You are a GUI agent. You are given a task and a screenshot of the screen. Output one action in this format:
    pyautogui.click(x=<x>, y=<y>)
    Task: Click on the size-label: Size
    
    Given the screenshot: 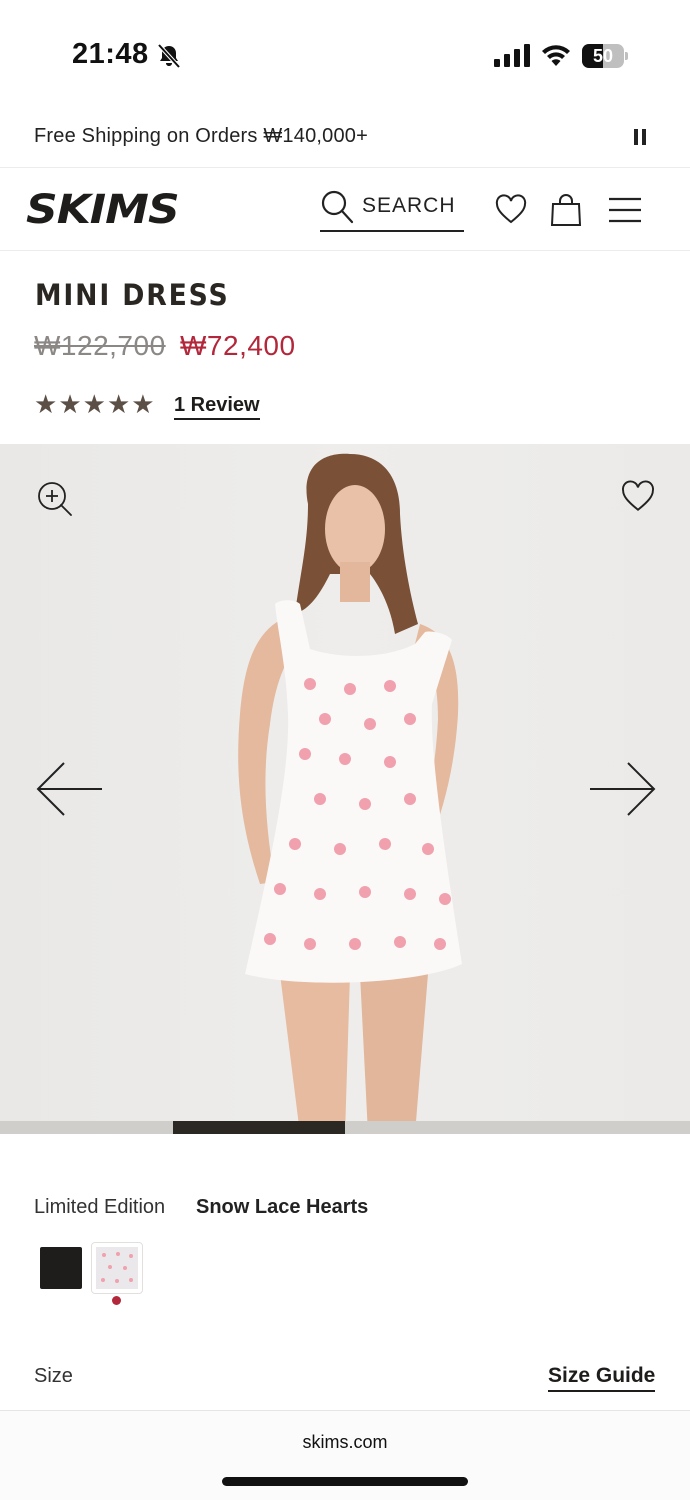 What is the action you would take?
    pyautogui.click(x=53, y=1376)
    